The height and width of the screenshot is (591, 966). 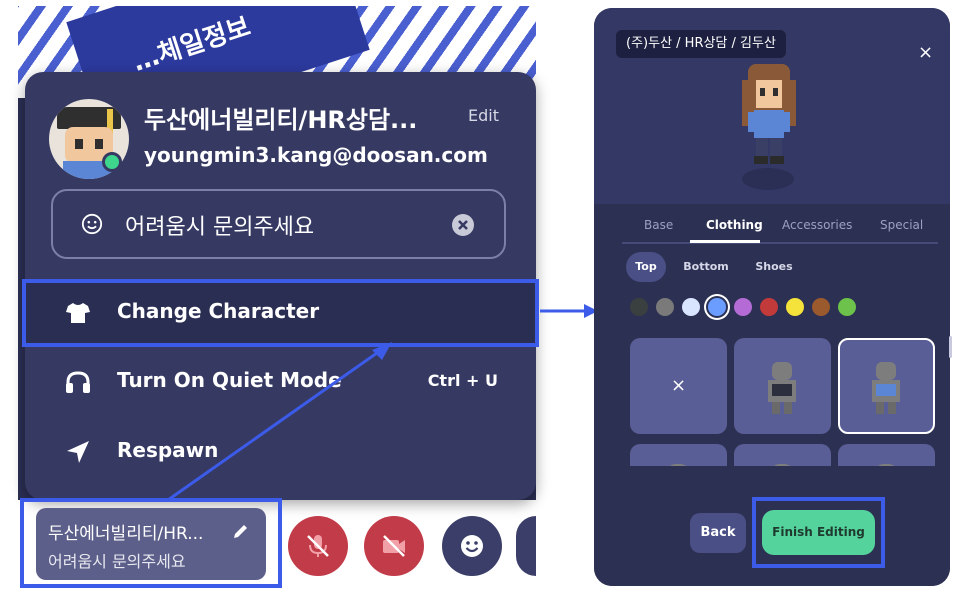 I want to click on tab-base: Base, so click(x=658, y=225).